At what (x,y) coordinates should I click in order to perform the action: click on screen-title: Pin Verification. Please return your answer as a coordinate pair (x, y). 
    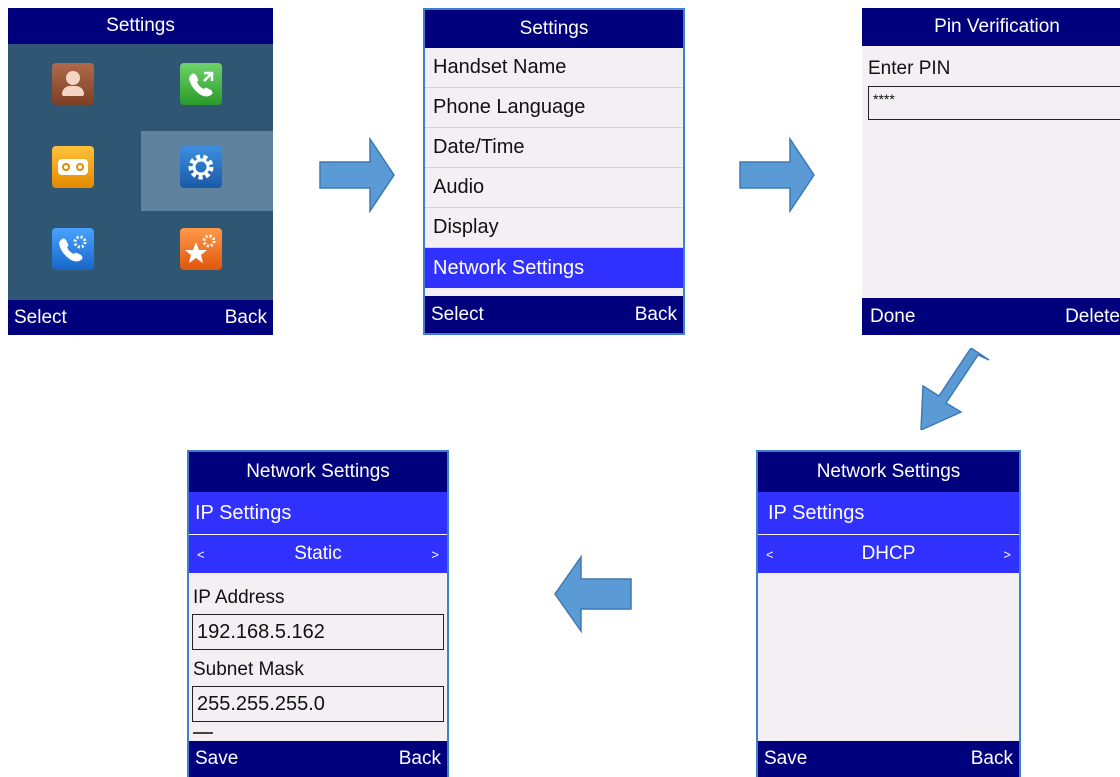
    Looking at the image, I should click on (997, 26).